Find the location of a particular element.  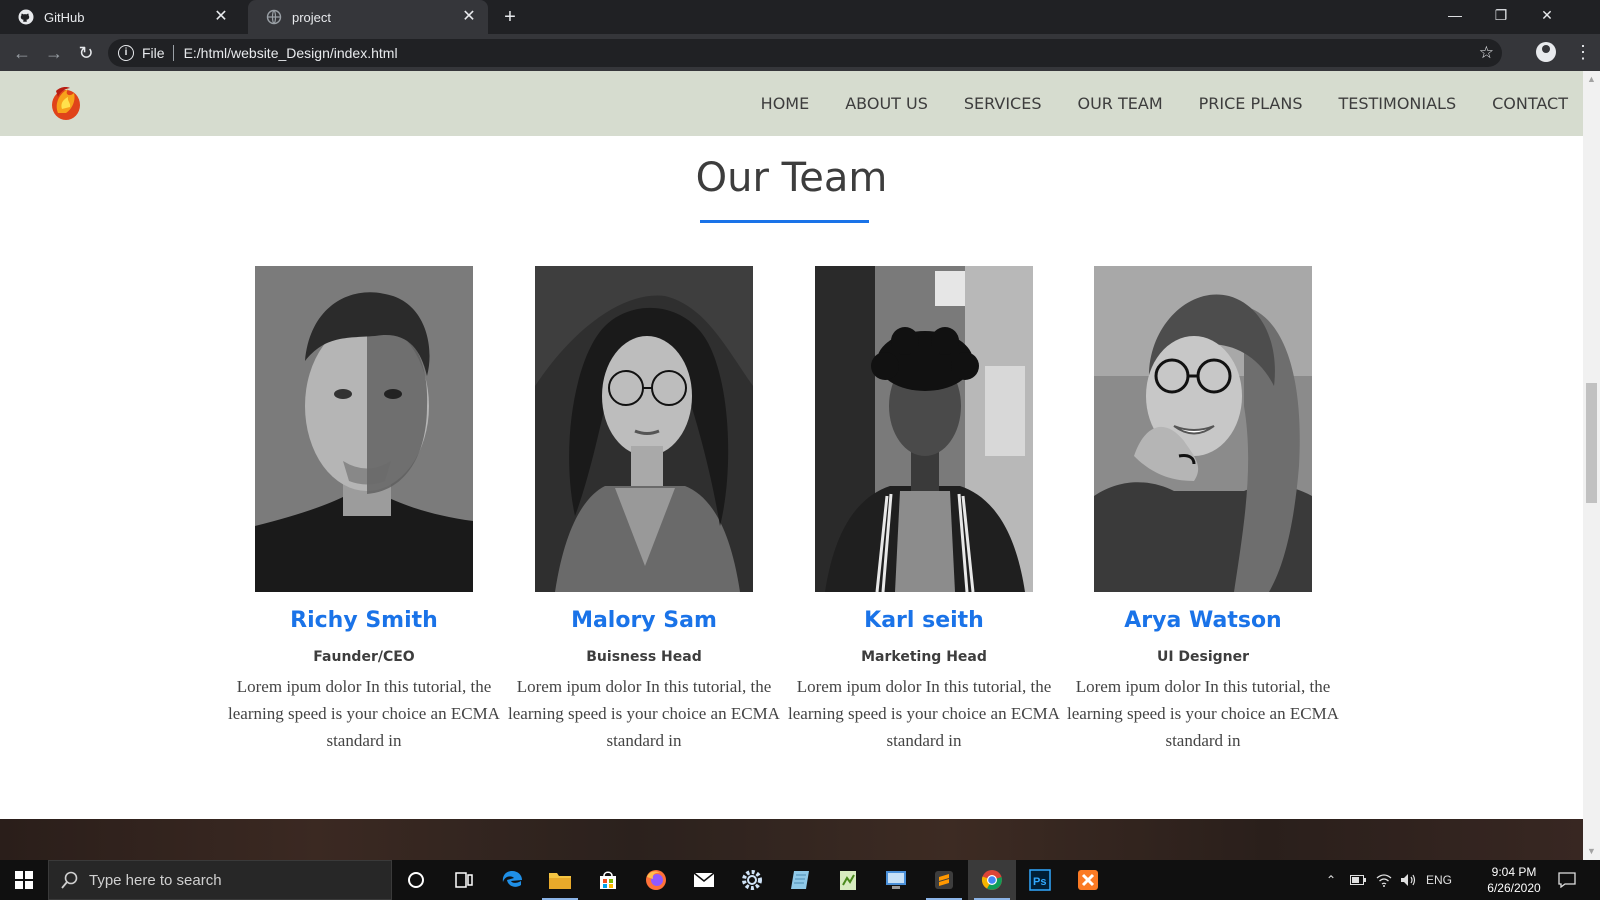

nav-our-team: OUR TEAM is located at coordinates (1119, 103).